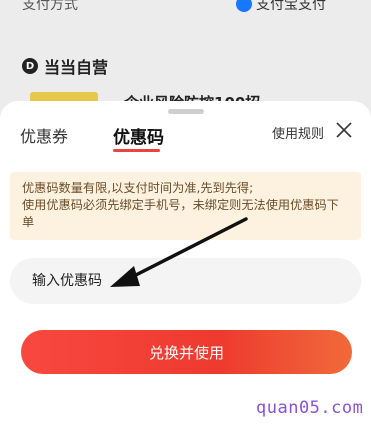  What do you see at coordinates (50, 6) in the screenshot?
I see `pay-method-label: 支付方式` at bounding box center [50, 6].